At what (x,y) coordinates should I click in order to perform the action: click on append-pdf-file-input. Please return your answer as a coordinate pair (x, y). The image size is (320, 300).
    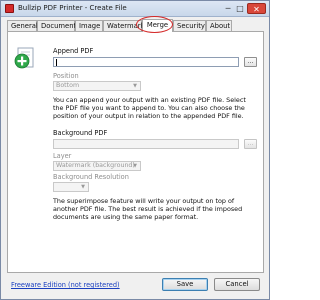
    Looking at the image, I should click on (146, 62).